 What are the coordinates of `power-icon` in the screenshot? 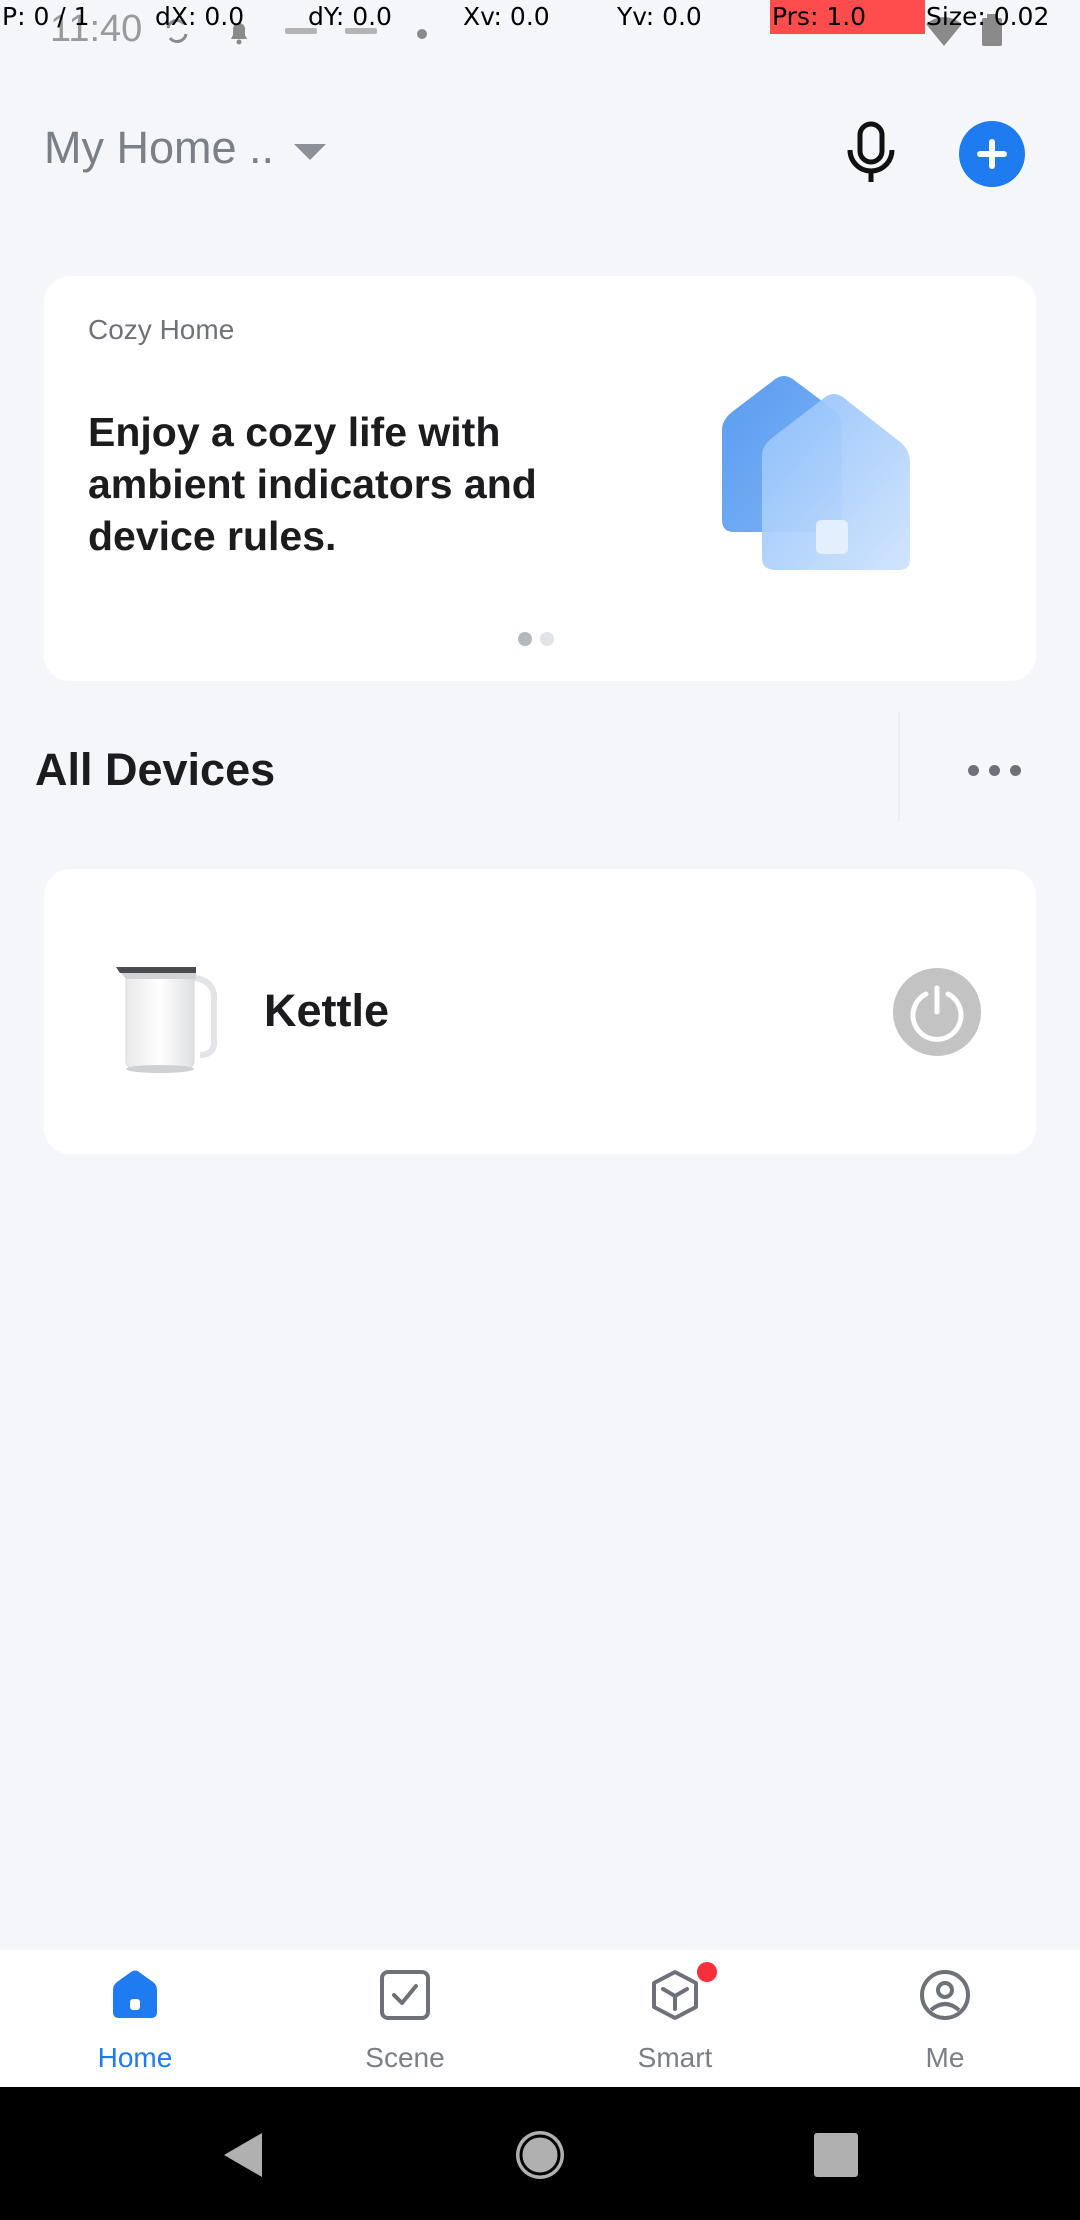 It's located at (937, 1013).